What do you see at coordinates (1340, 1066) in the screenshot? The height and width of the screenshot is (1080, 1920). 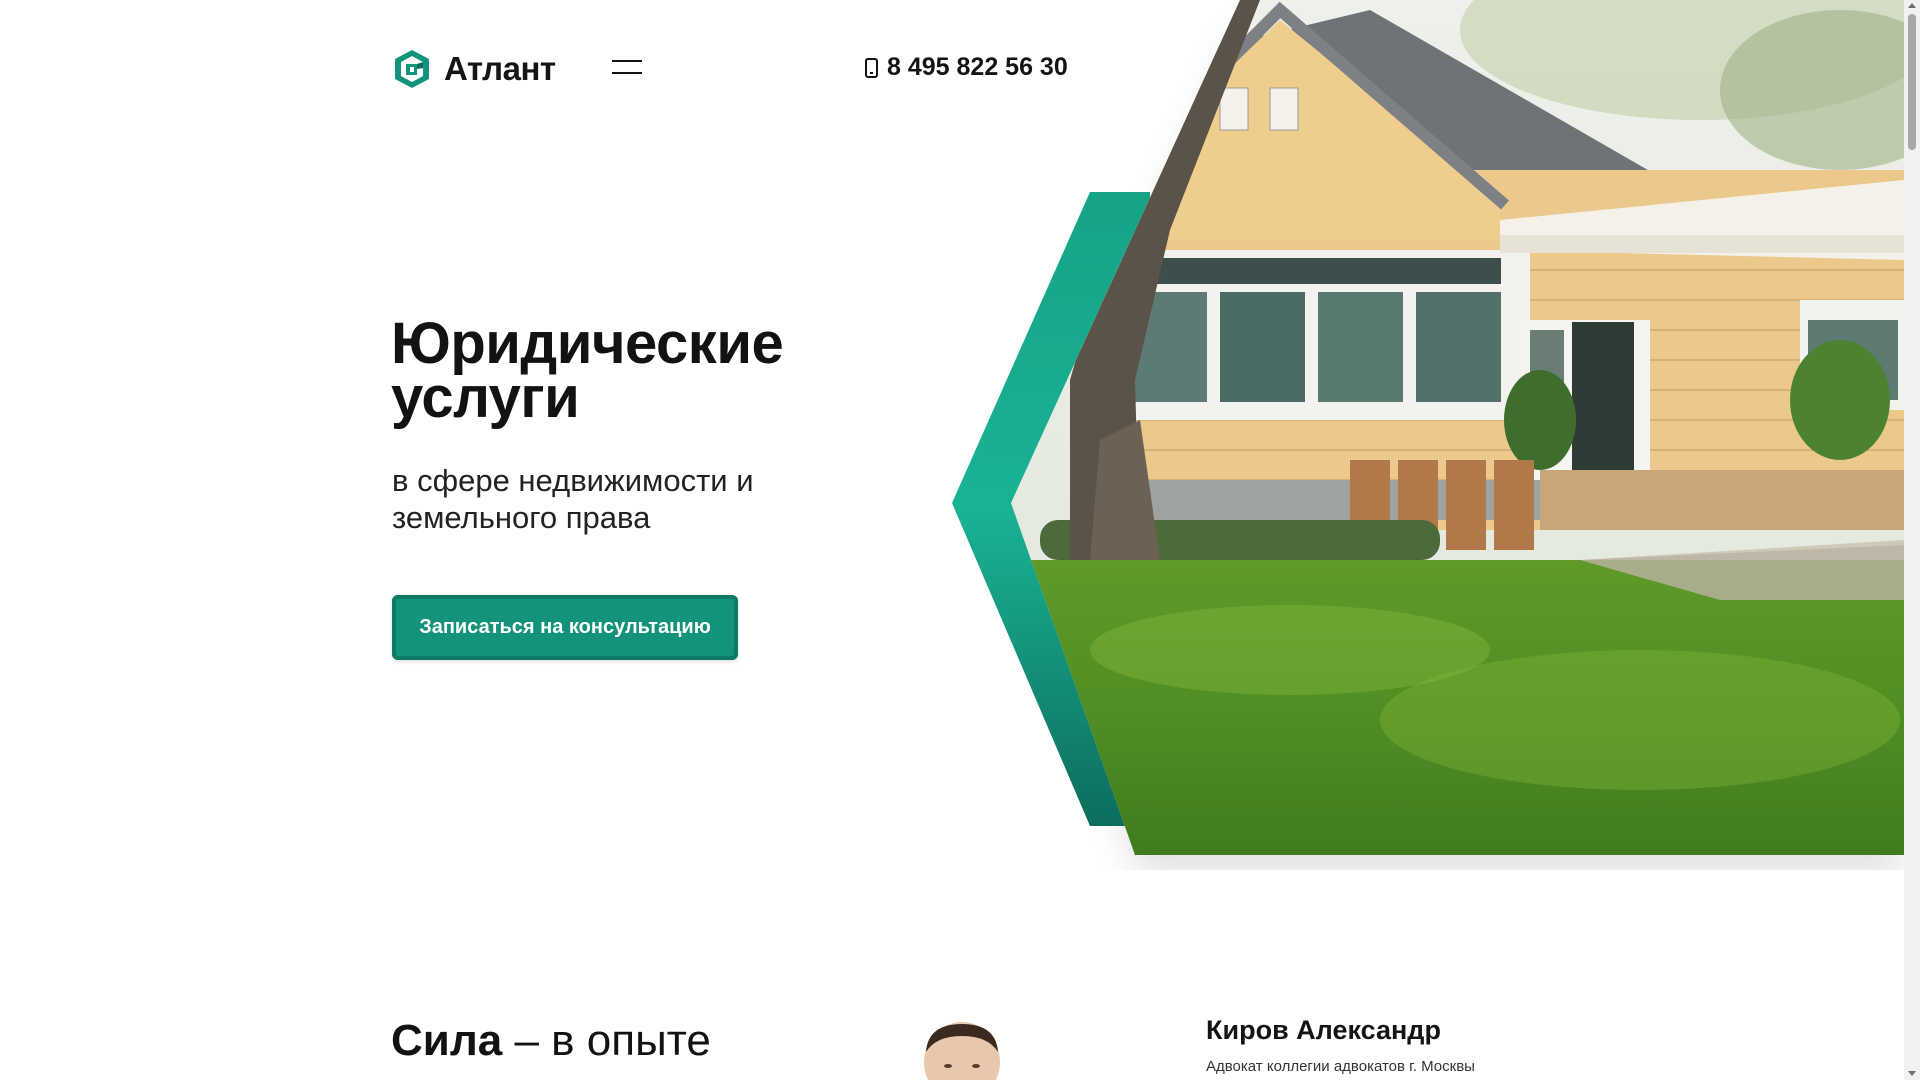 I see `person-role: Адвокат коллегии адвокатов г. Москвы` at bounding box center [1340, 1066].